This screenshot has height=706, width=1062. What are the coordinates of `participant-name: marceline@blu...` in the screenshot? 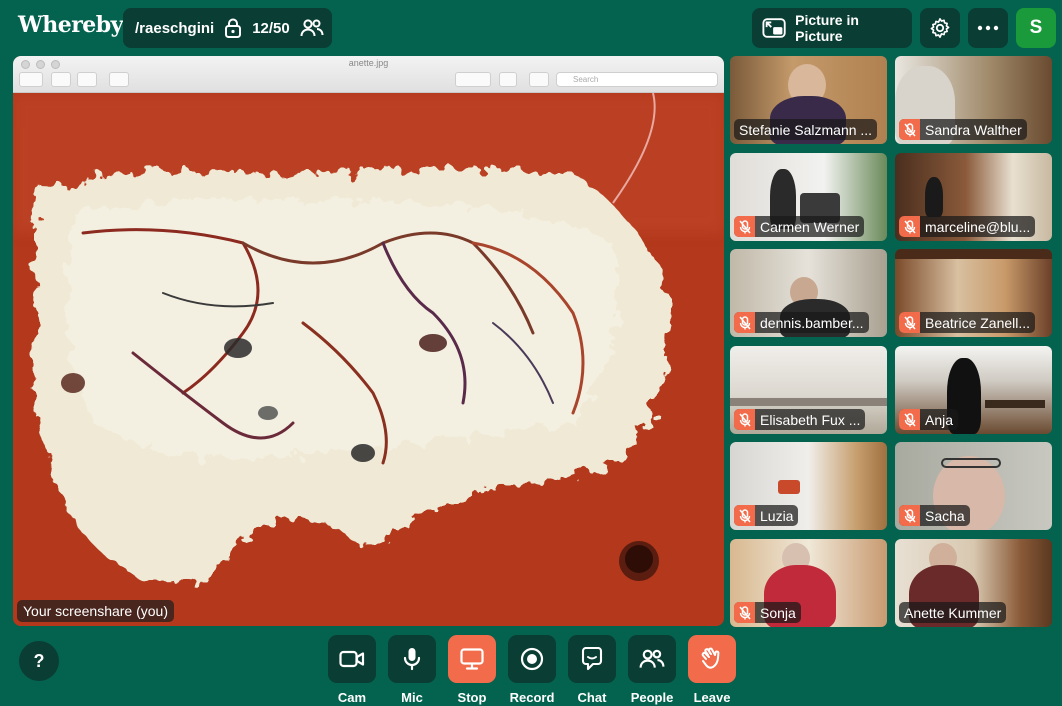 It's located at (978, 226).